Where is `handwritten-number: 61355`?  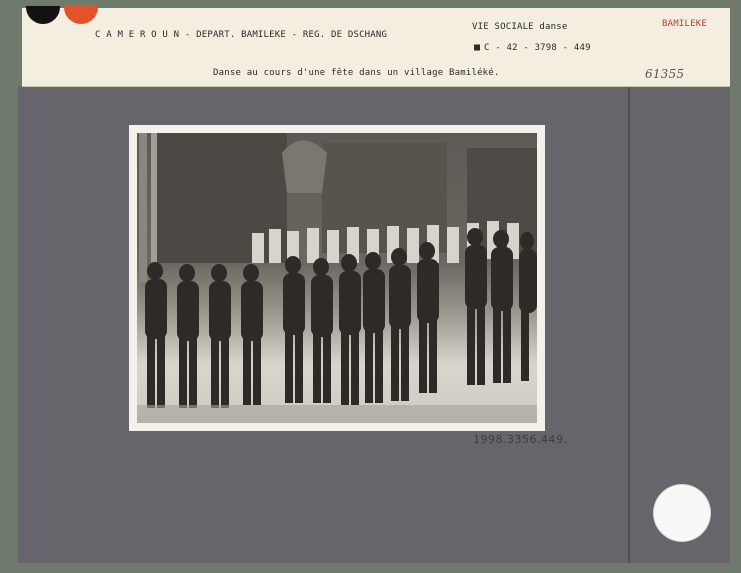 handwritten-number: 61355 is located at coordinates (665, 74).